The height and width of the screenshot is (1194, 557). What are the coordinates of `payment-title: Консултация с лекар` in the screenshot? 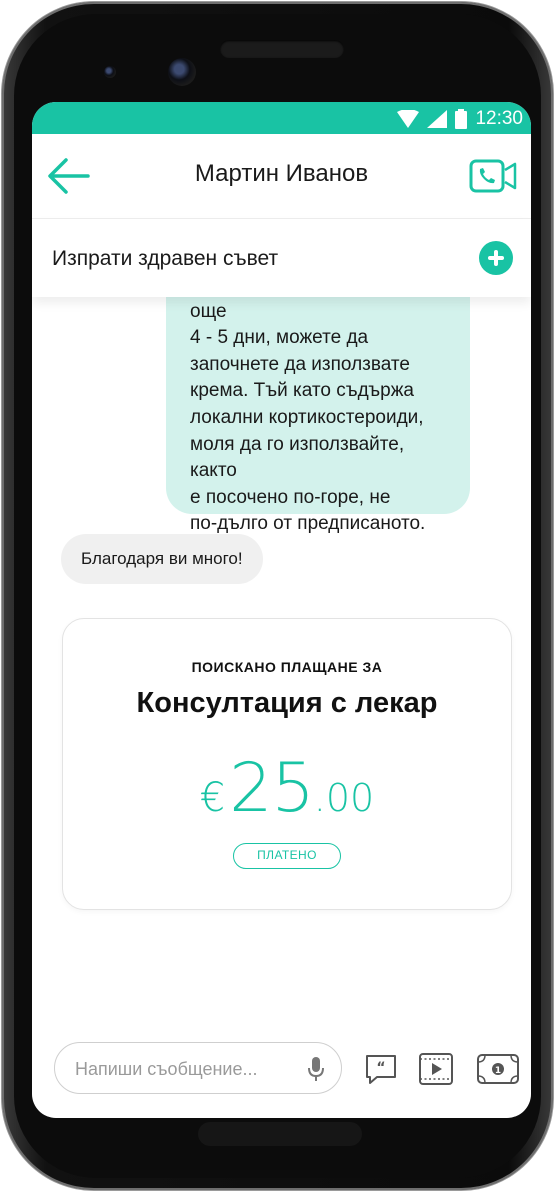 It's located at (287, 703).